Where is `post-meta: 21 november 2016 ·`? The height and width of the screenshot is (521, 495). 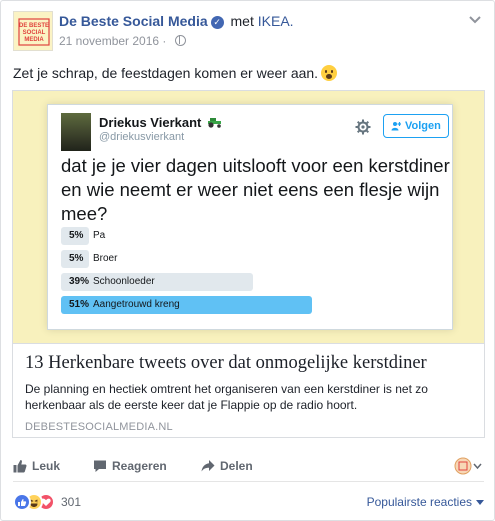
post-meta: 21 november 2016 · is located at coordinates (122, 41).